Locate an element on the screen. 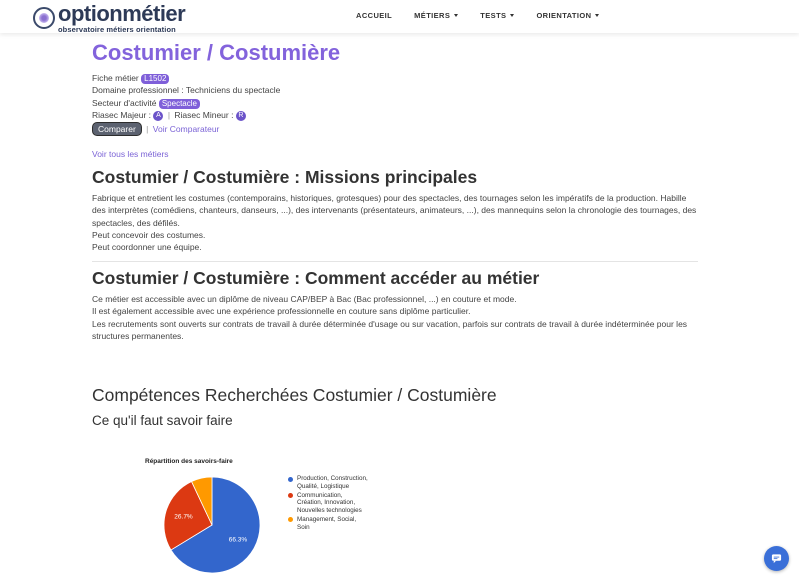 This screenshot has width=799, height=581. nav-item-metiers: MÉTIERS is located at coordinates (436, 15).